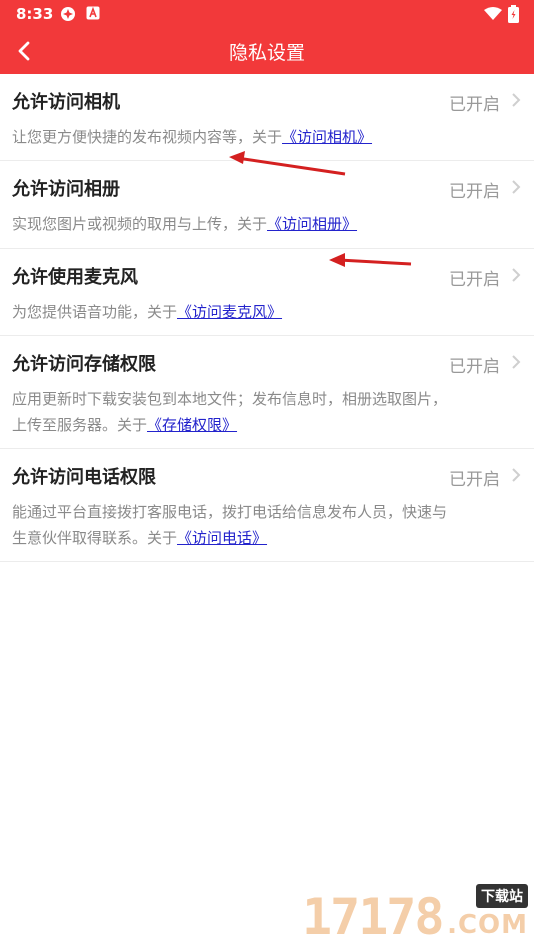  I want to click on sync-icon, so click(68, 14).